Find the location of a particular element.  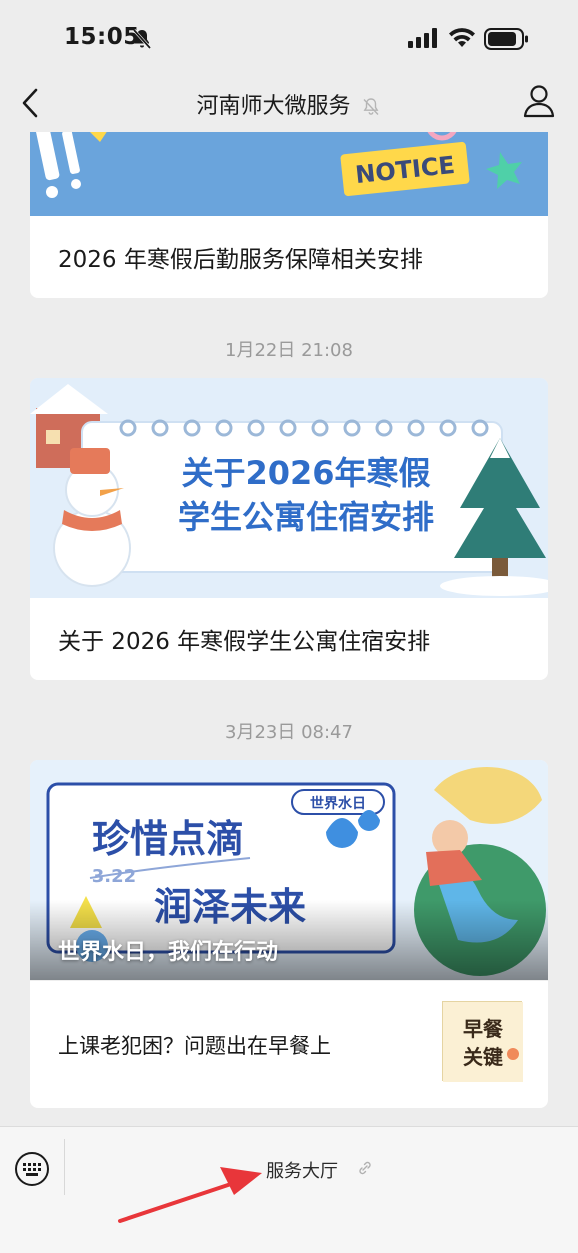

banner-line-1: 关于2026年寒假 is located at coordinates (305, 473).